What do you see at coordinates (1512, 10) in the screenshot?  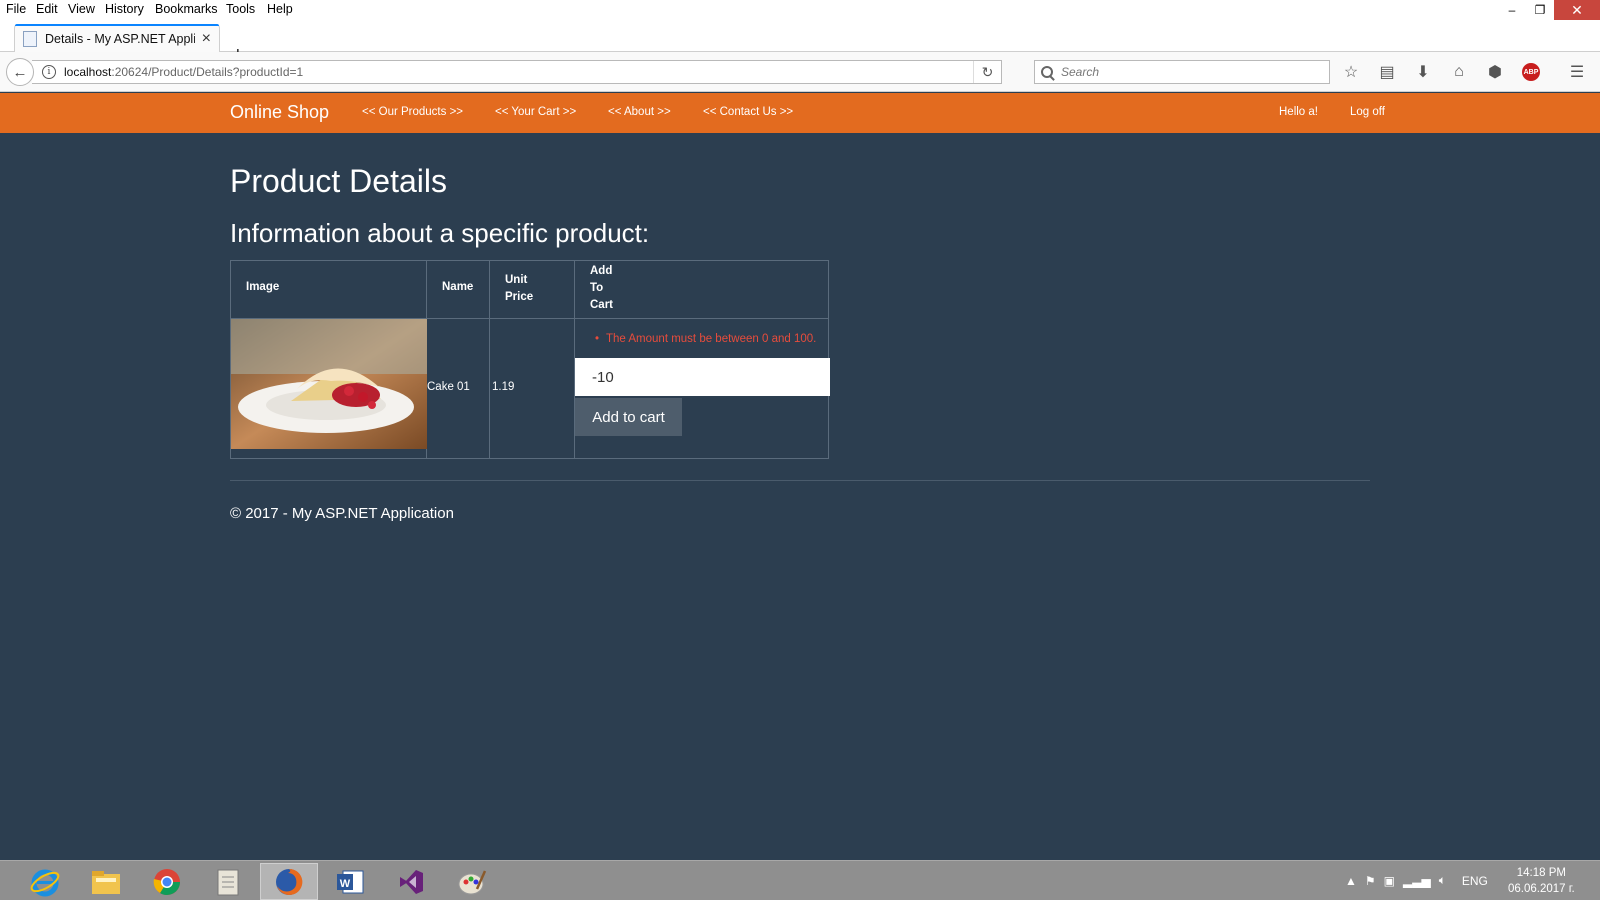 I see `minimize-button: –` at bounding box center [1512, 10].